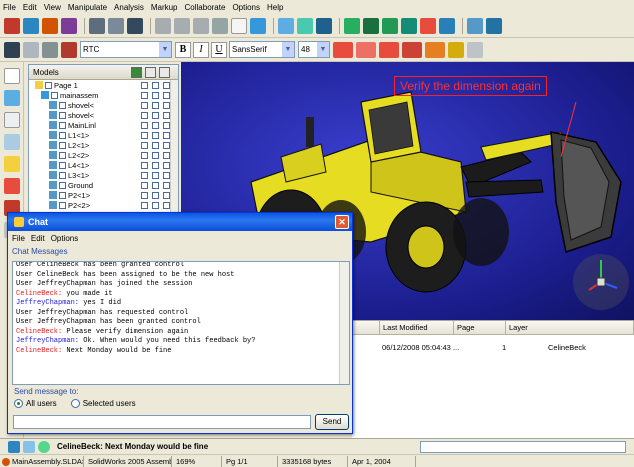 The height and width of the screenshot is (467, 634). What do you see at coordinates (106, 175) in the screenshot?
I see `tree-item: L3<1>` at bounding box center [106, 175].